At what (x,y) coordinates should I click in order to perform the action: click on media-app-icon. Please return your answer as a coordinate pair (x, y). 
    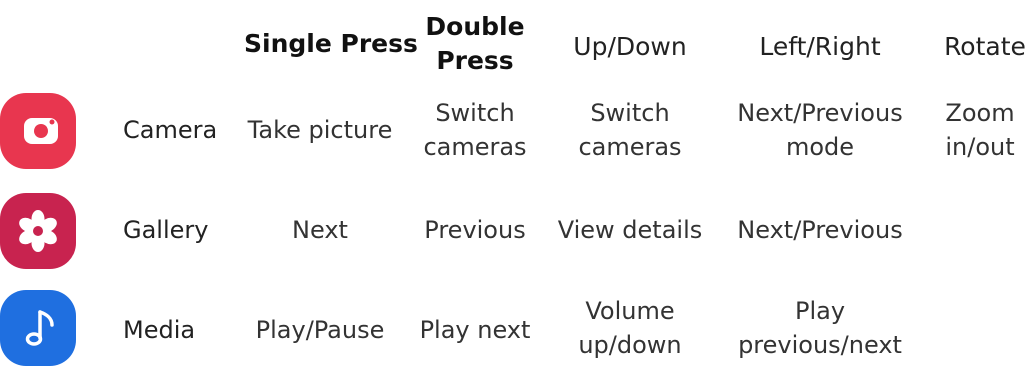
    Looking at the image, I should click on (38, 328).